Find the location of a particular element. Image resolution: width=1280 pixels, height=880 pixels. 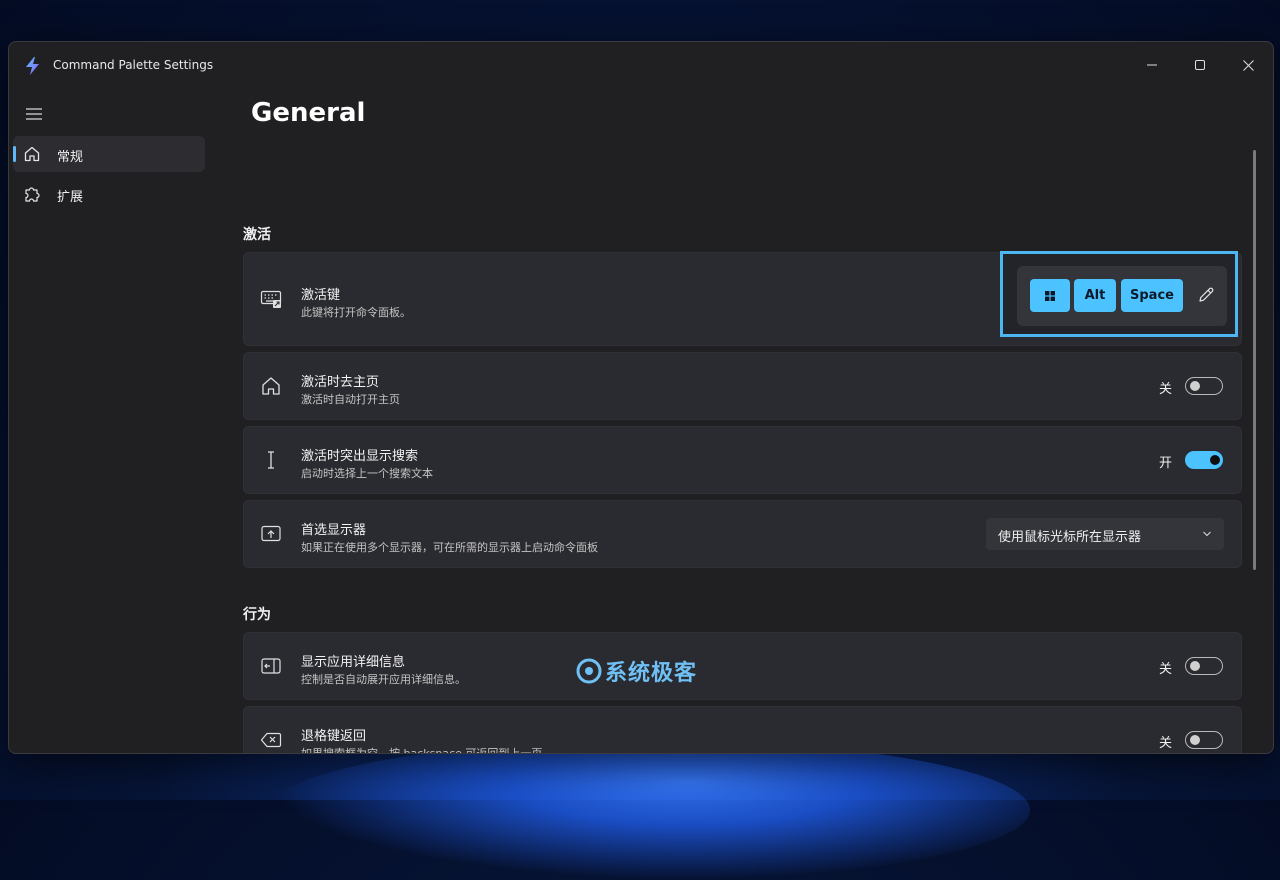

hamburger-icon is located at coordinates (34, 114).